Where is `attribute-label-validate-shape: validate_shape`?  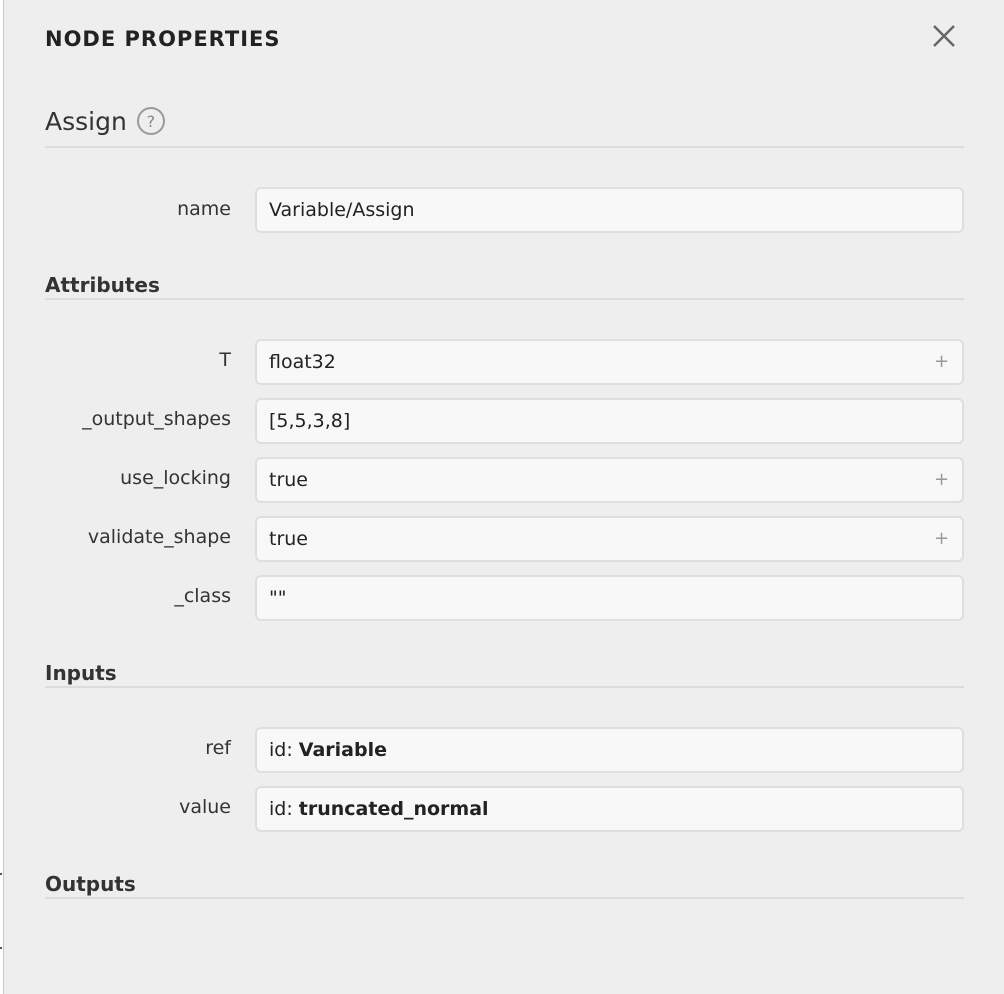
attribute-label-validate-shape: validate_shape is located at coordinates (159, 537).